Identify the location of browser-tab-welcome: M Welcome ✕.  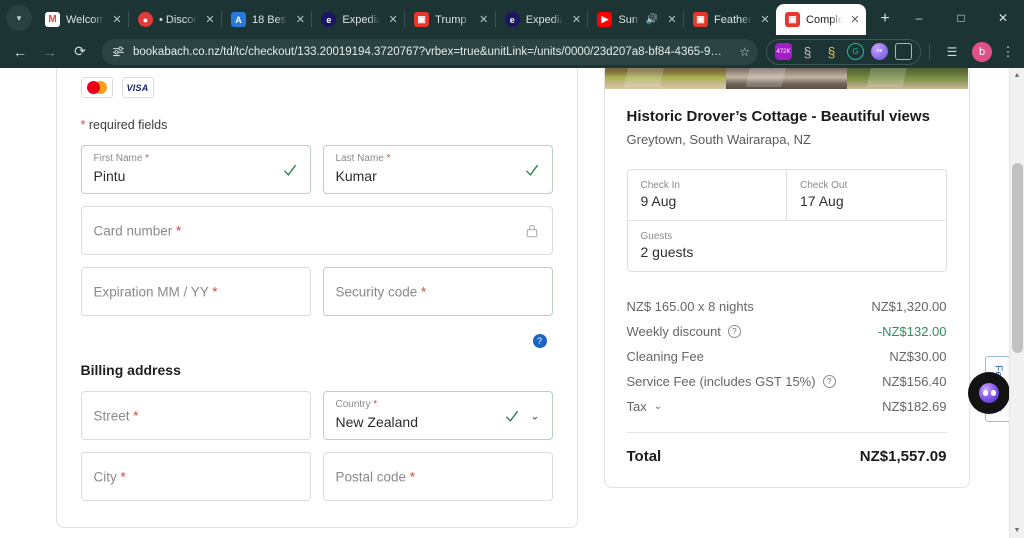
(82, 19).